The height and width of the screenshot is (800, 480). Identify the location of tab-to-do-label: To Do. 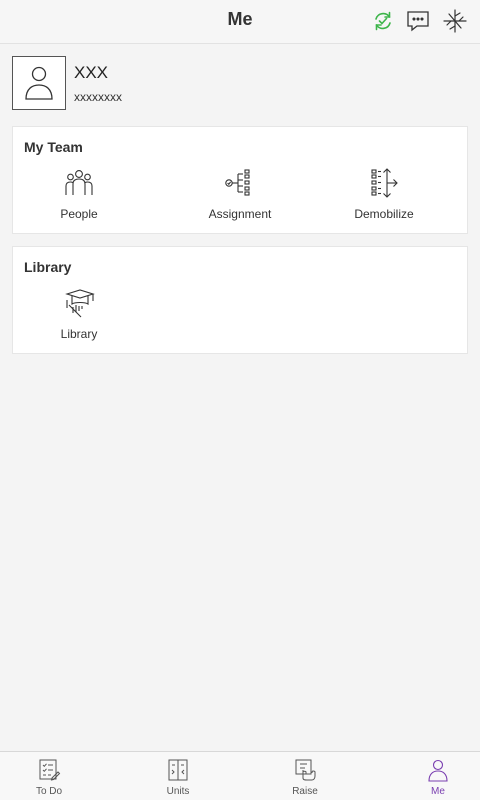
(49, 791).